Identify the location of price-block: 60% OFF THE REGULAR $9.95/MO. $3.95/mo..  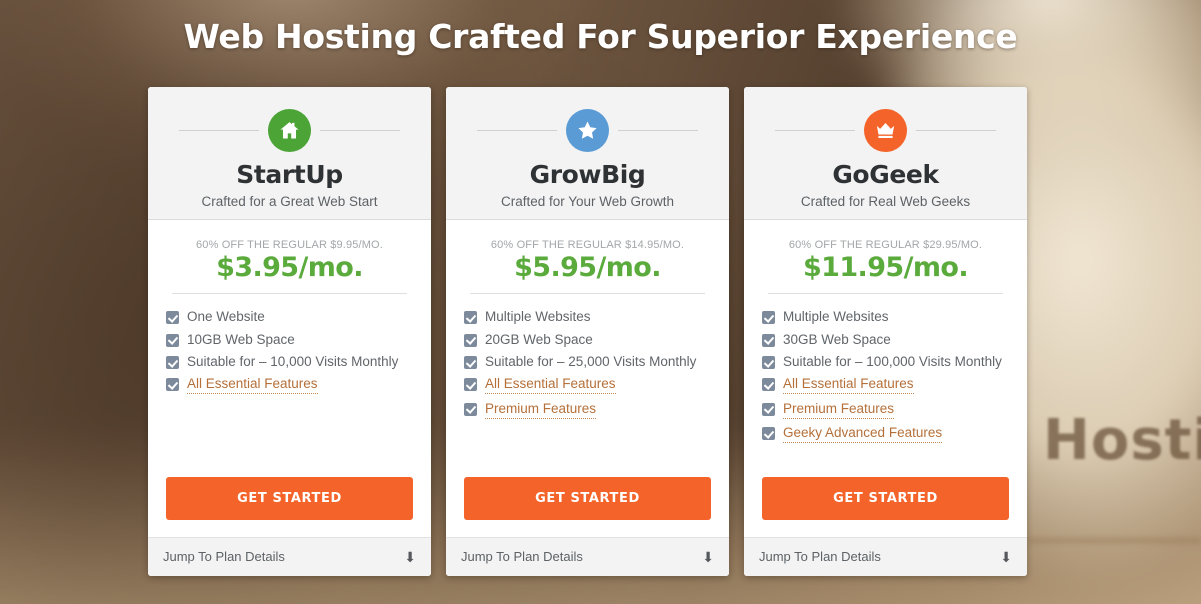
(289, 257).